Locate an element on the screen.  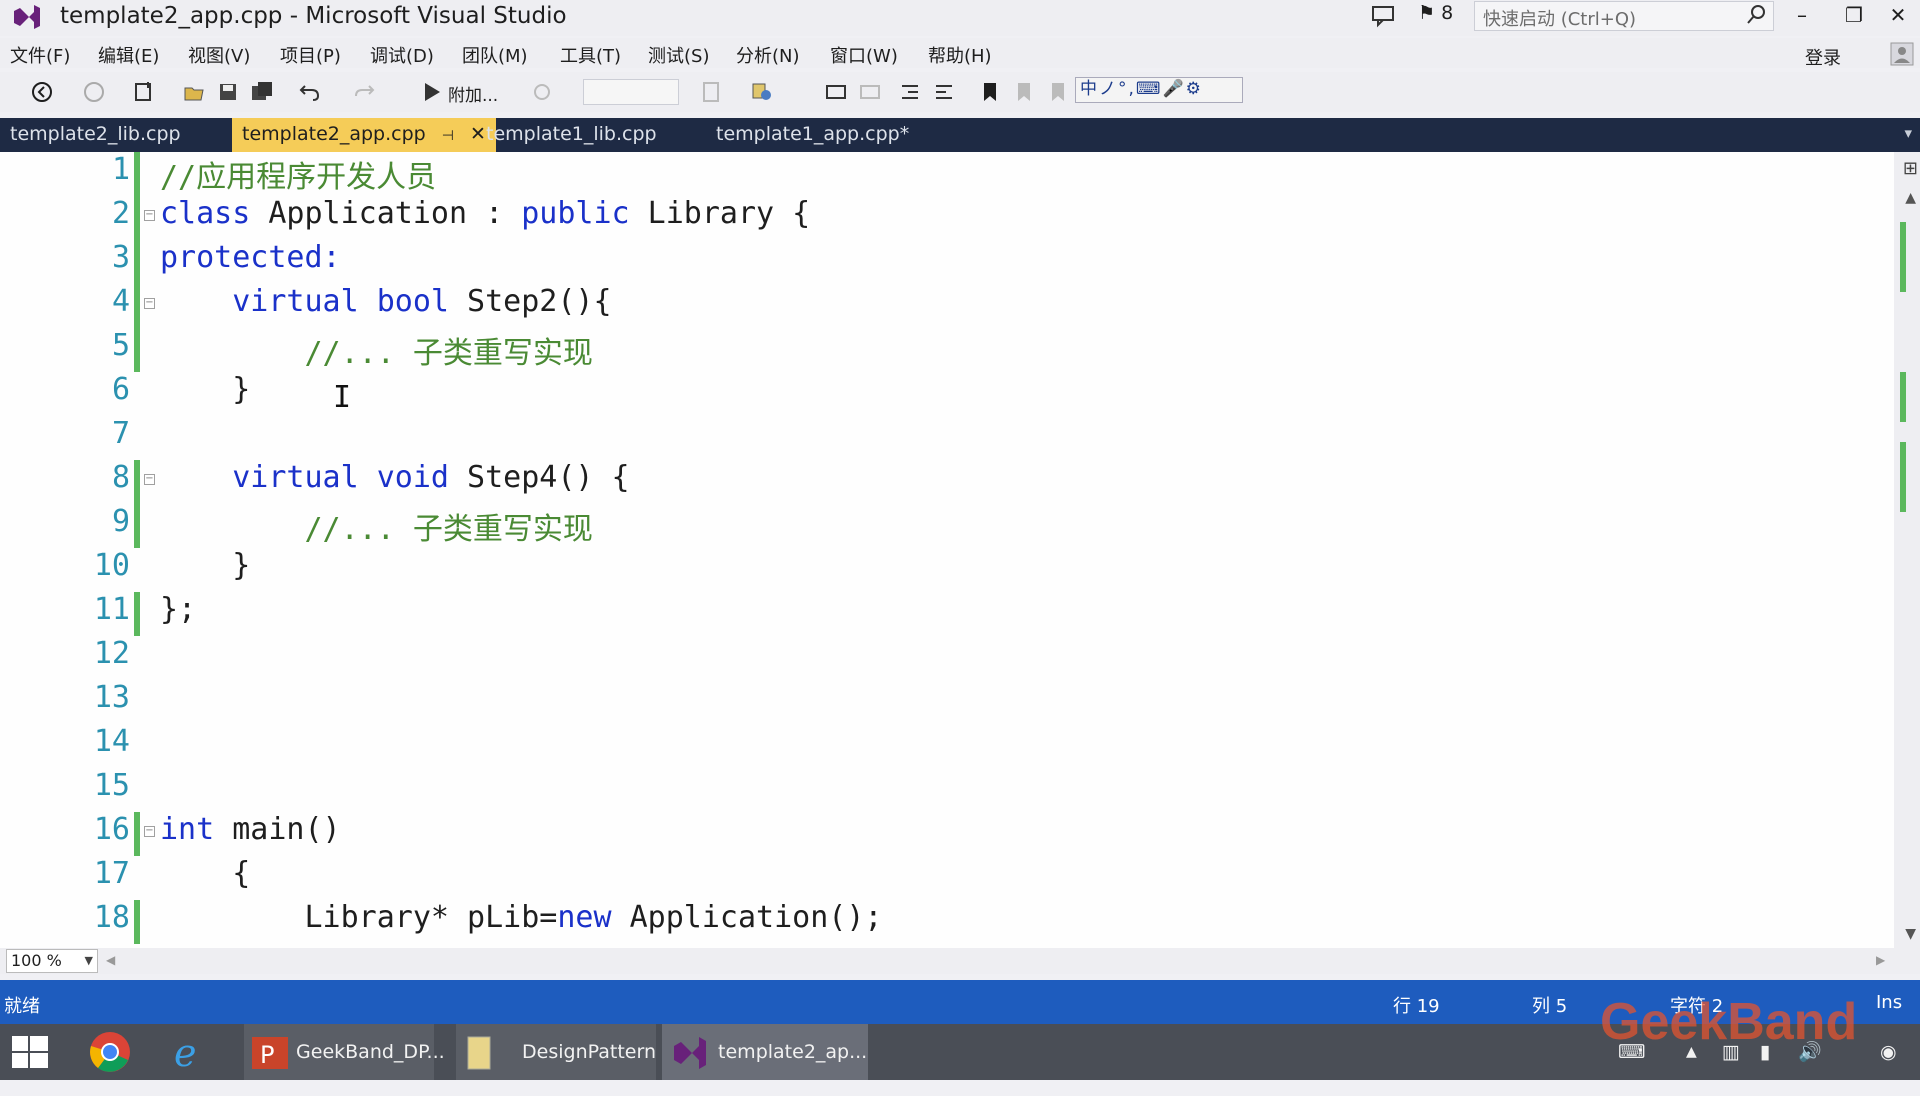
account-icon is located at coordinates (1902, 54).